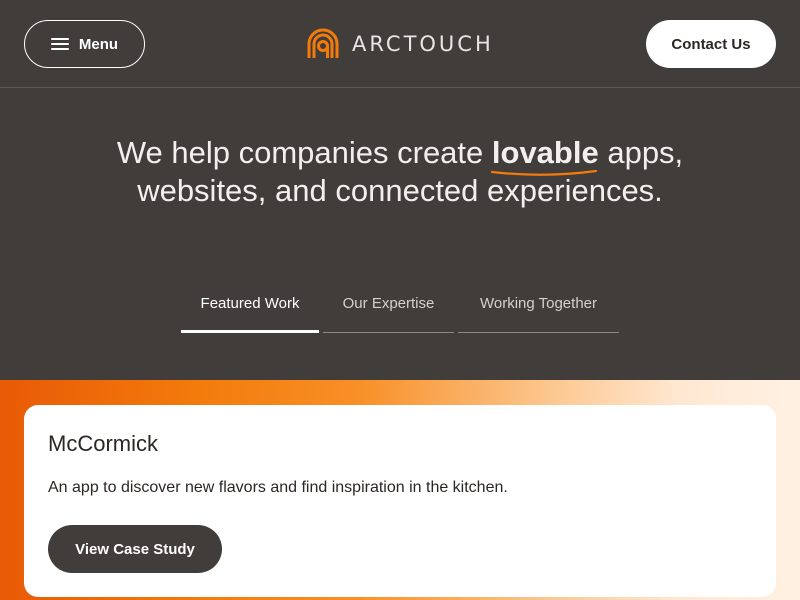 The width and height of the screenshot is (800, 600). I want to click on tab-featured-work: Featured Work, so click(250, 308).